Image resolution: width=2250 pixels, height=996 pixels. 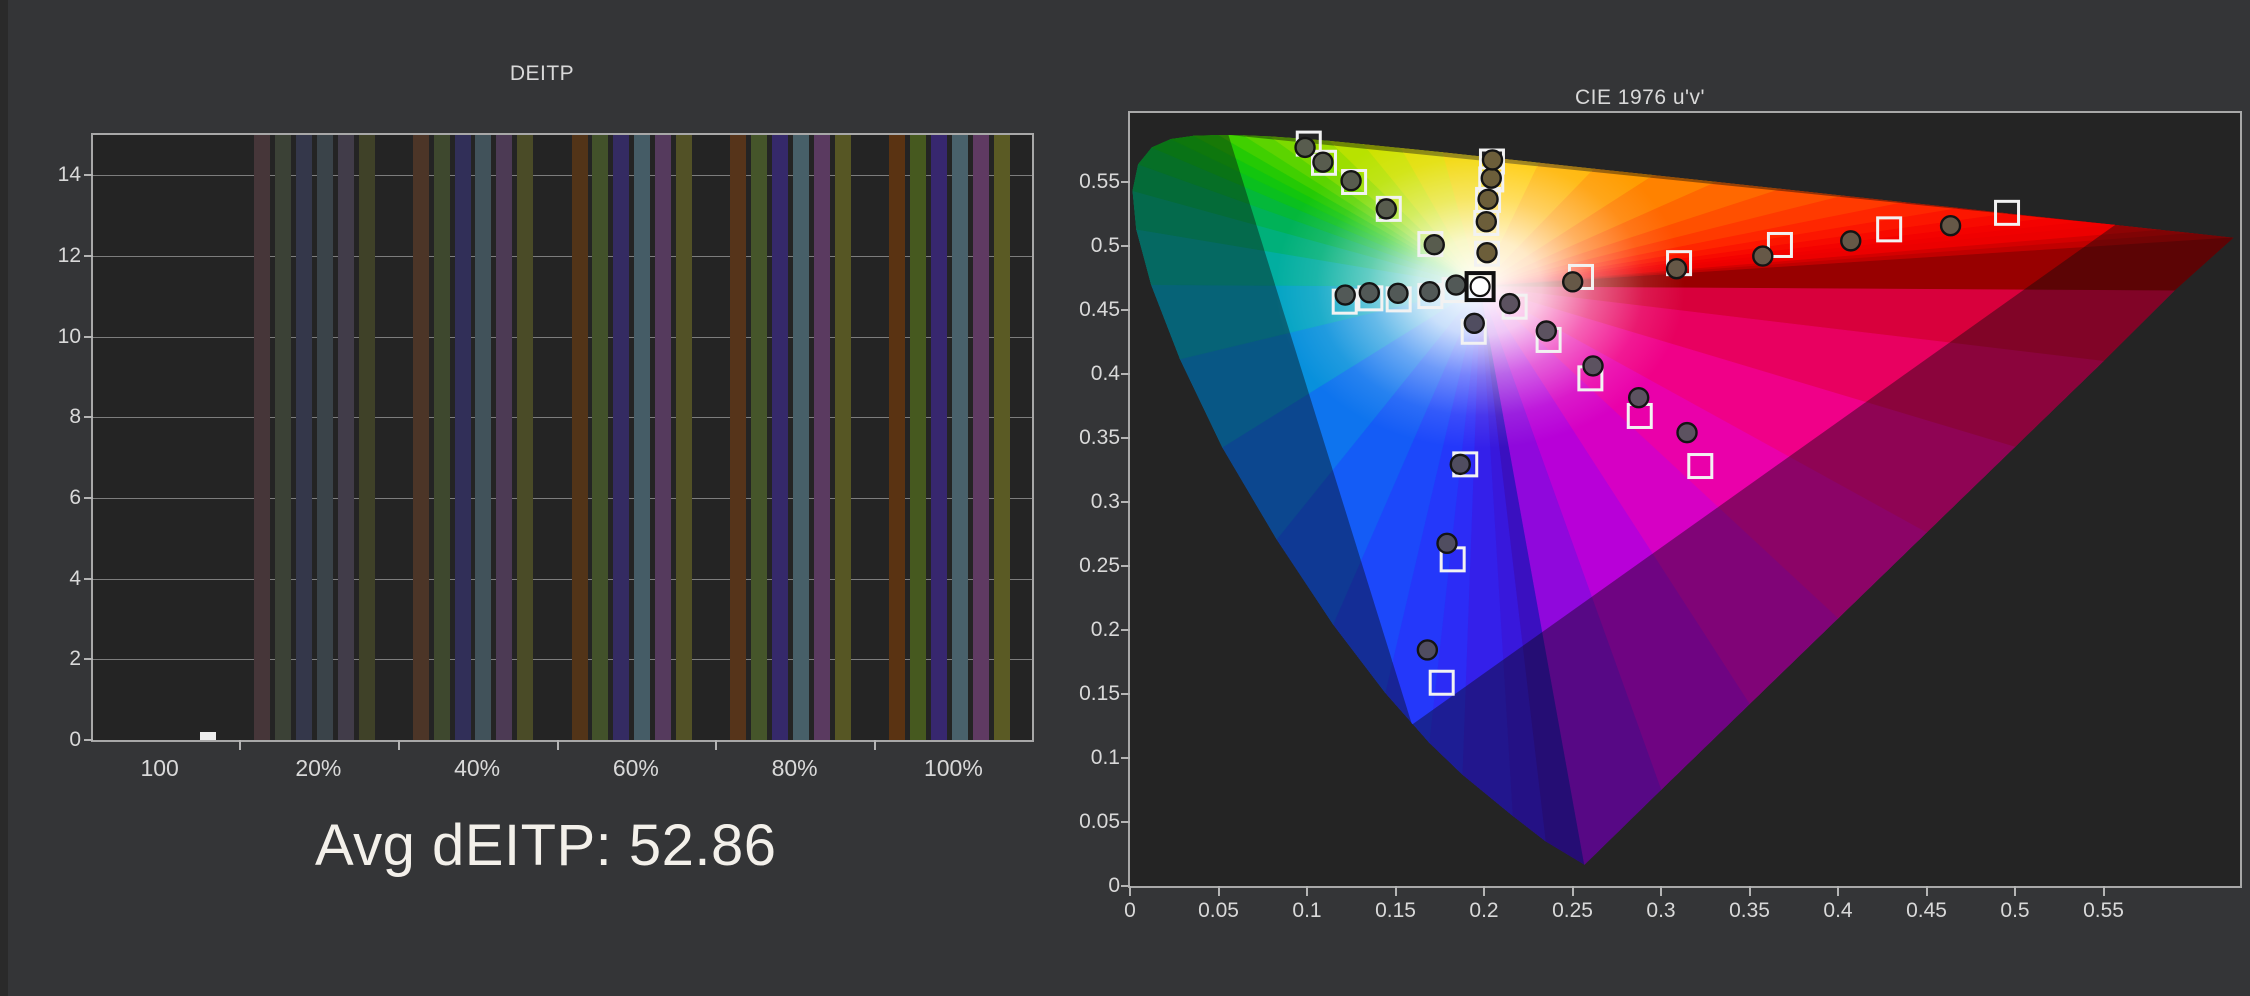 What do you see at coordinates (1926, 910) in the screenshot?
I see `cie-x-tick-label: 0.45` at bounding box center [1926, 910].